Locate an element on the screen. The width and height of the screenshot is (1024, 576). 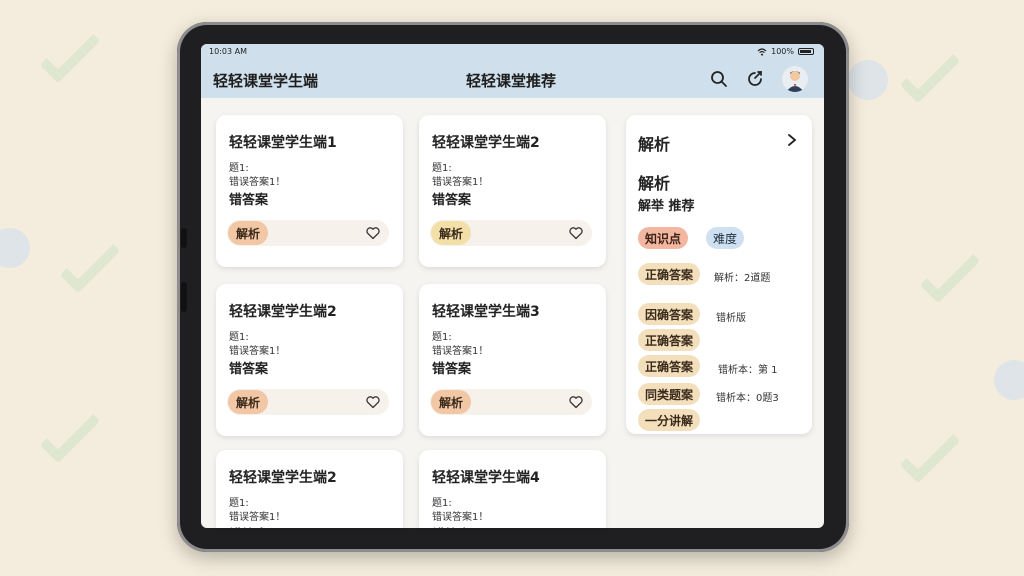
power-button is located at coordinates (184, 297).